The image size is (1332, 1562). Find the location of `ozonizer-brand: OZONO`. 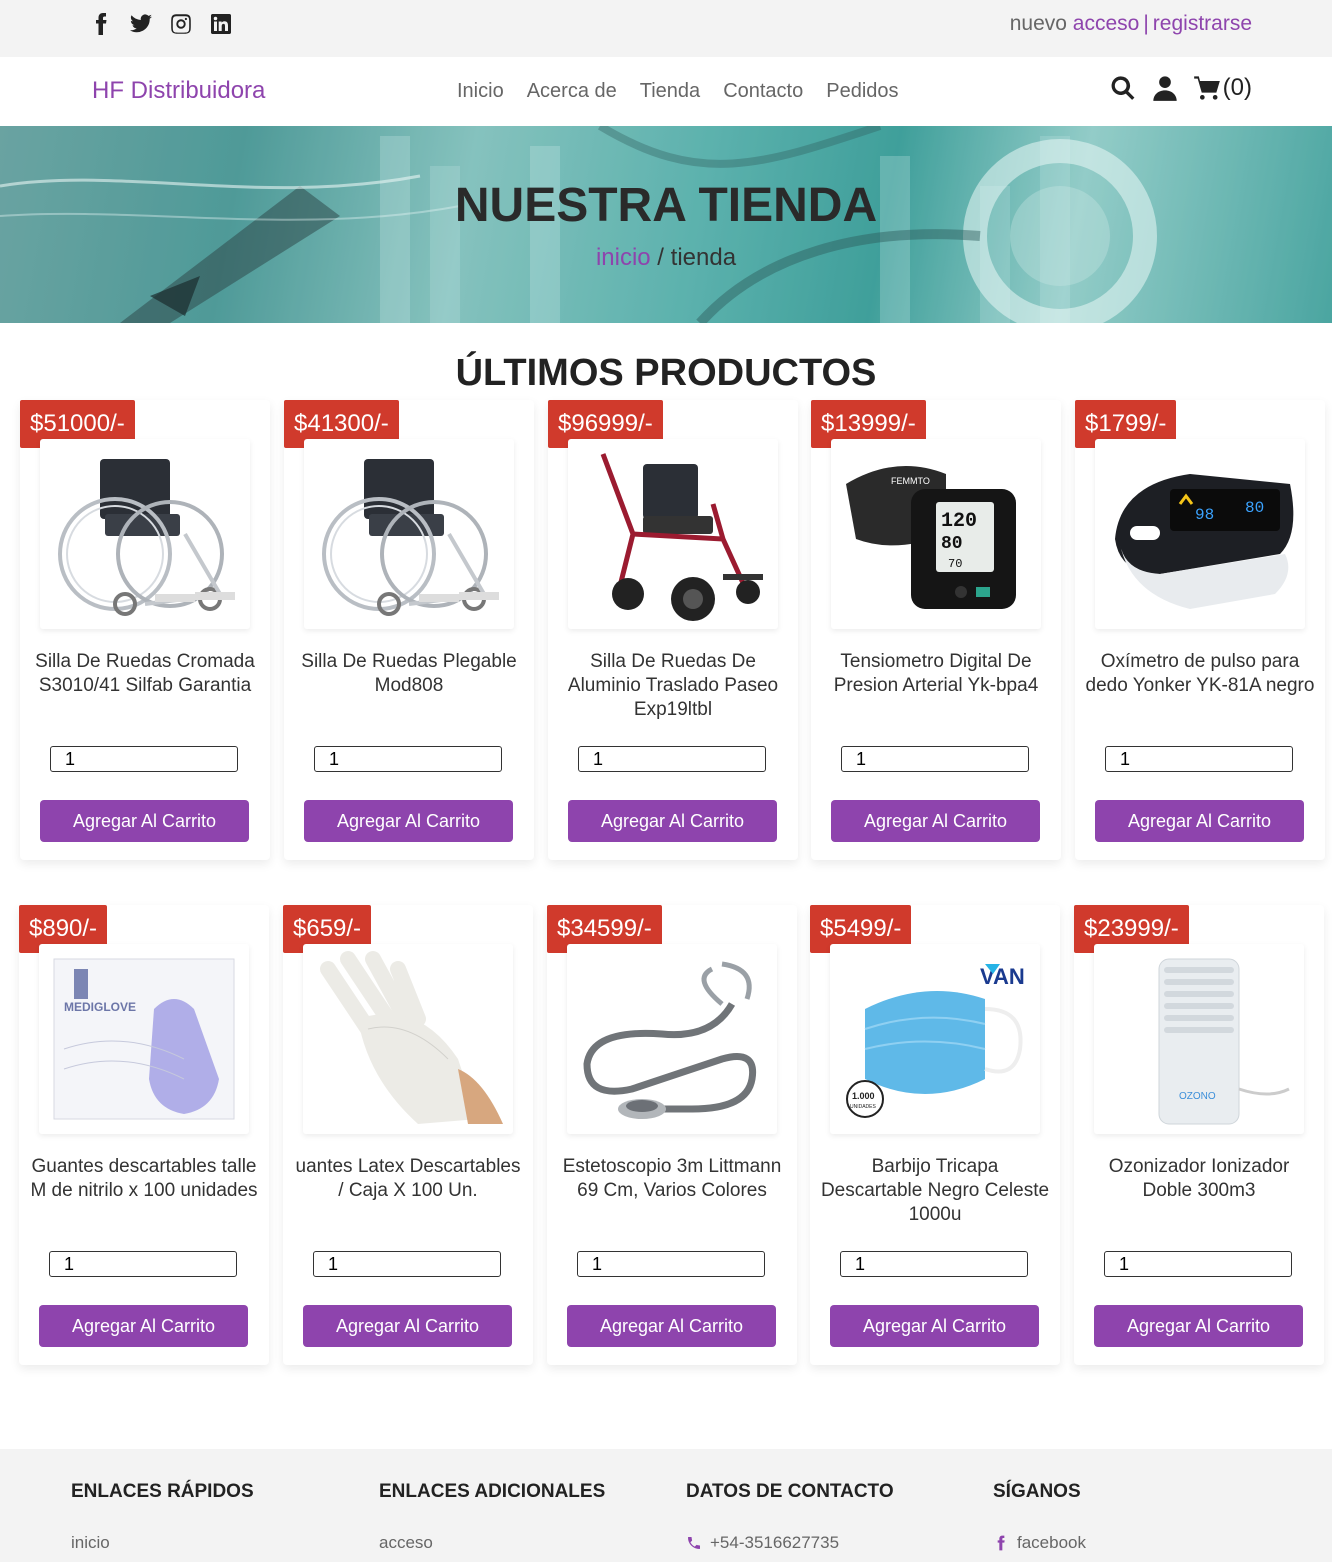

ozonizer-brand: OZONO is located at coordinates (1197, 1096).